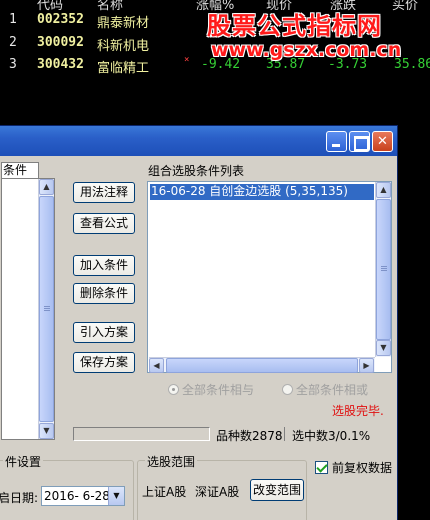 The image size is (430, 520). Describe the element at coordinates (287, 389) in the screenshot. I see `radio-unselected-icon` at that location.